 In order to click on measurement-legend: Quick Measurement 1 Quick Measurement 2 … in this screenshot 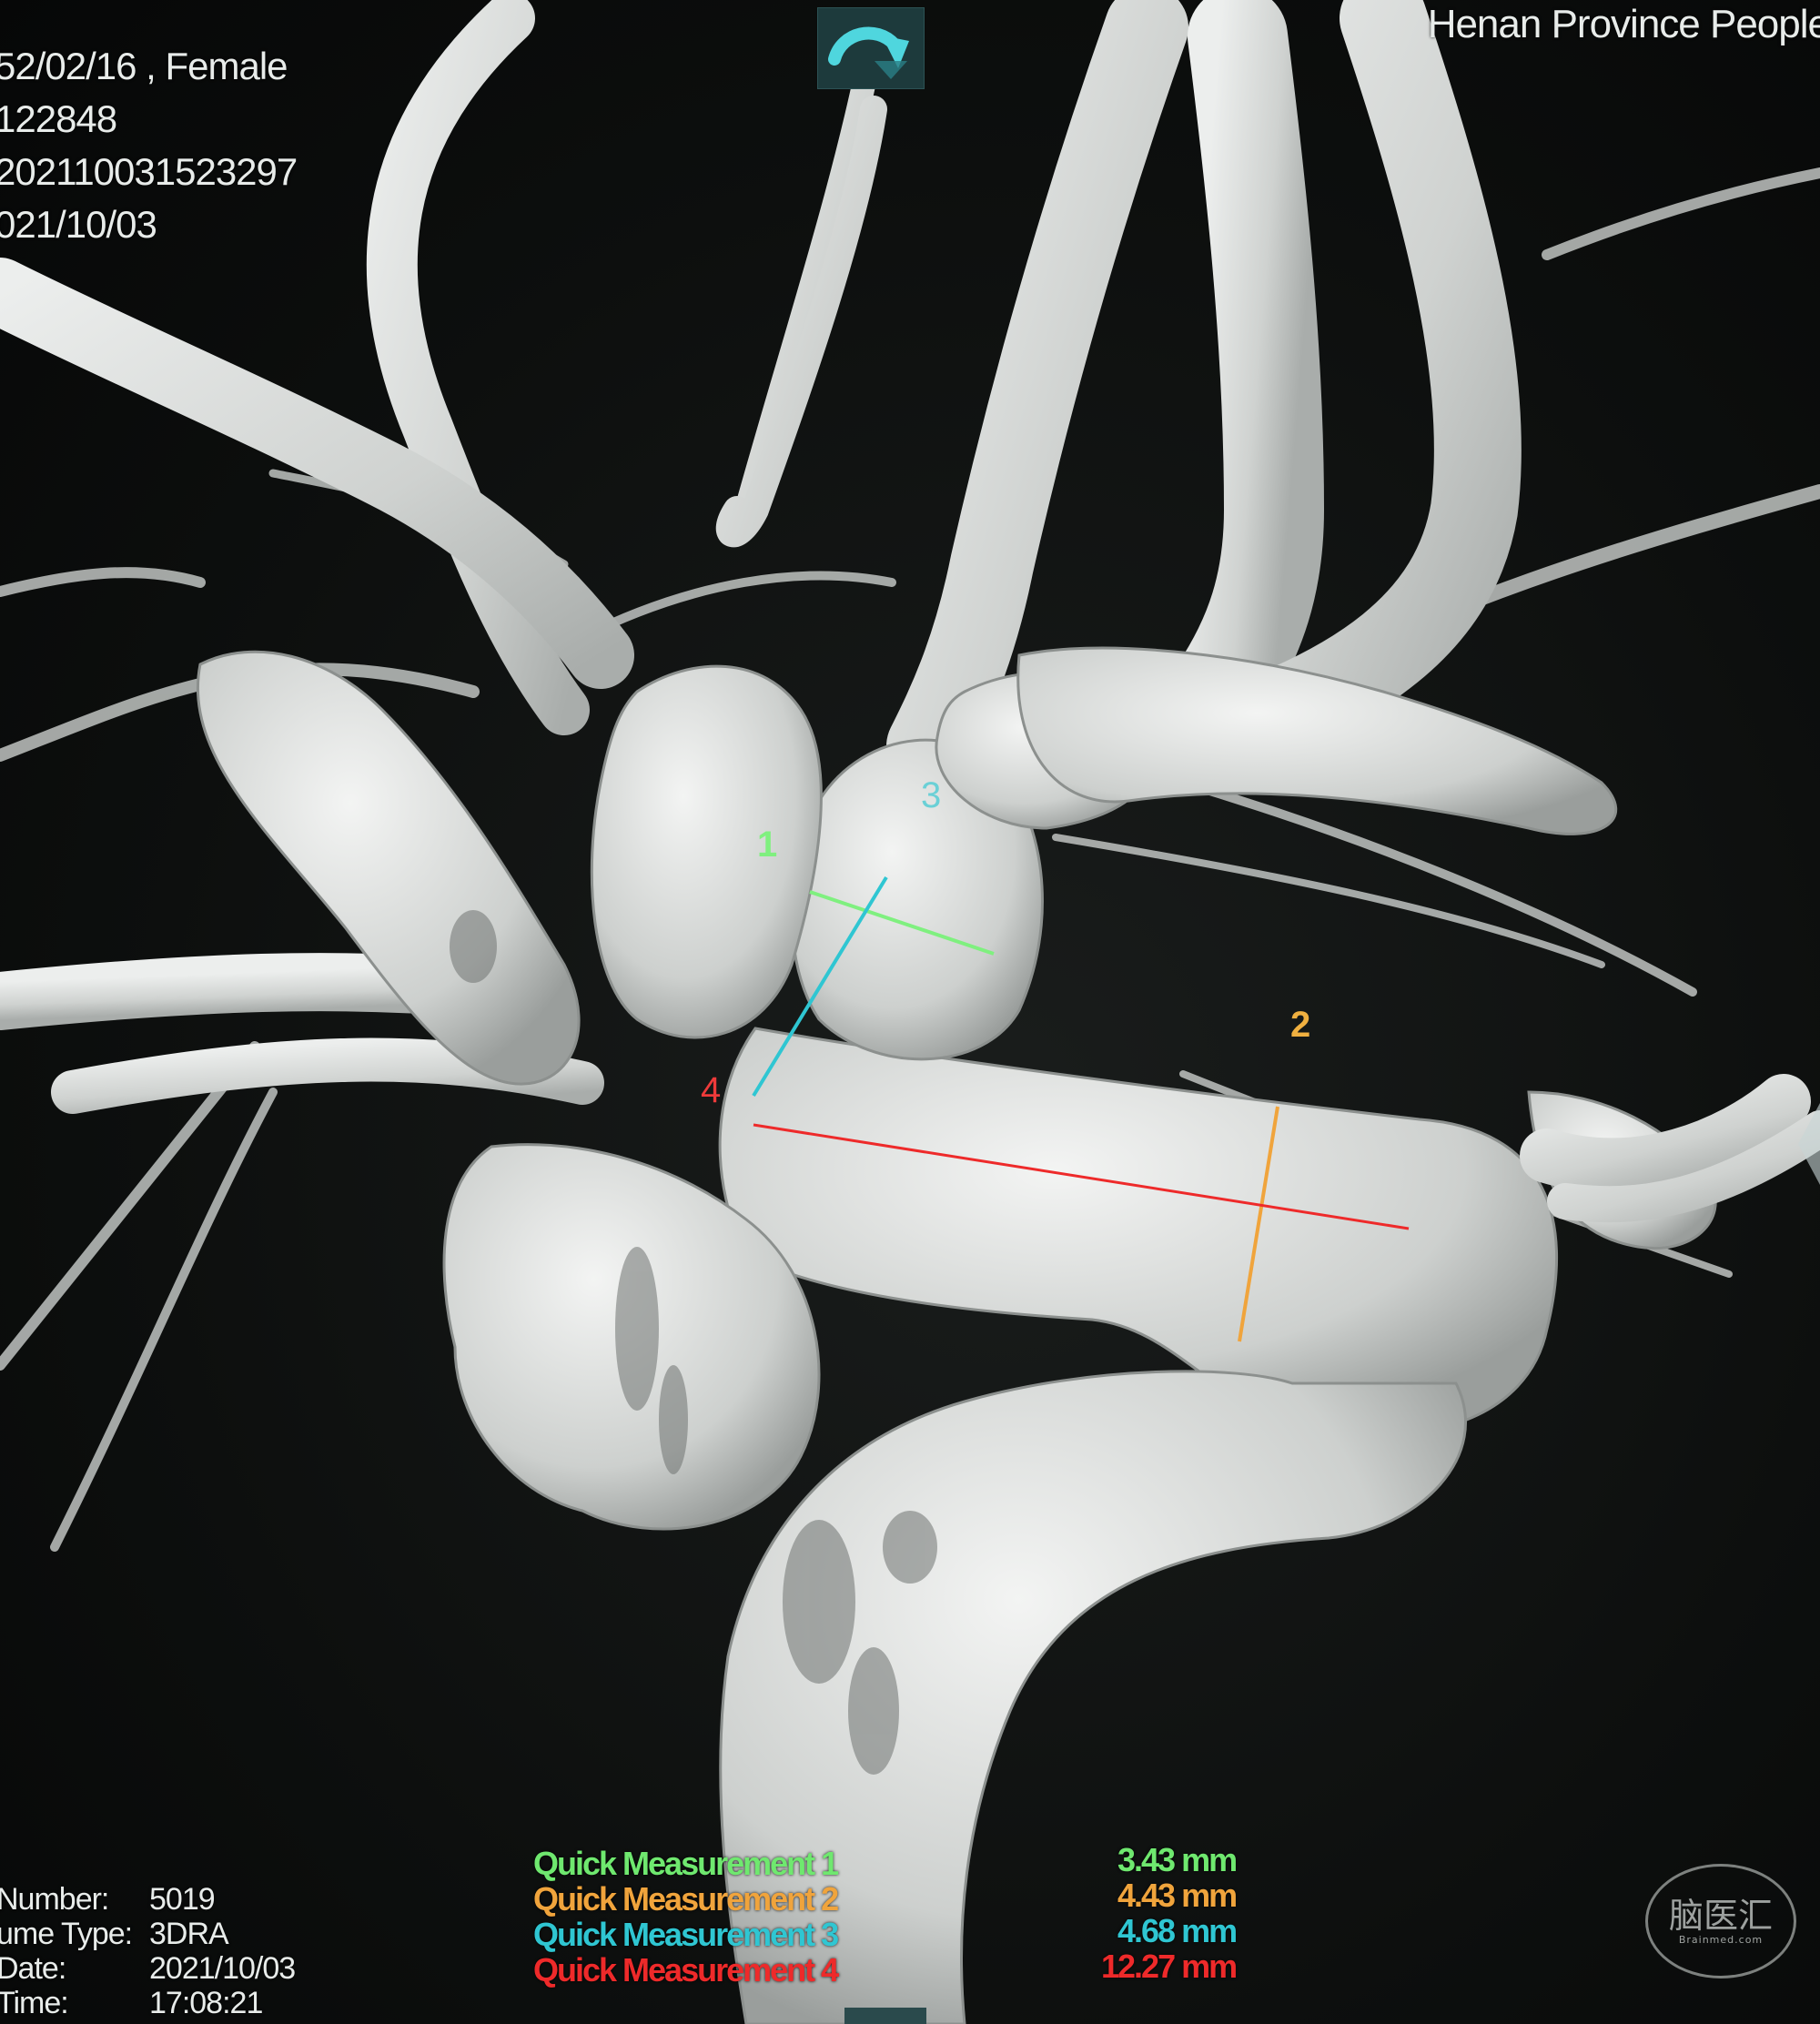, I will do `click(686, 1917)`.